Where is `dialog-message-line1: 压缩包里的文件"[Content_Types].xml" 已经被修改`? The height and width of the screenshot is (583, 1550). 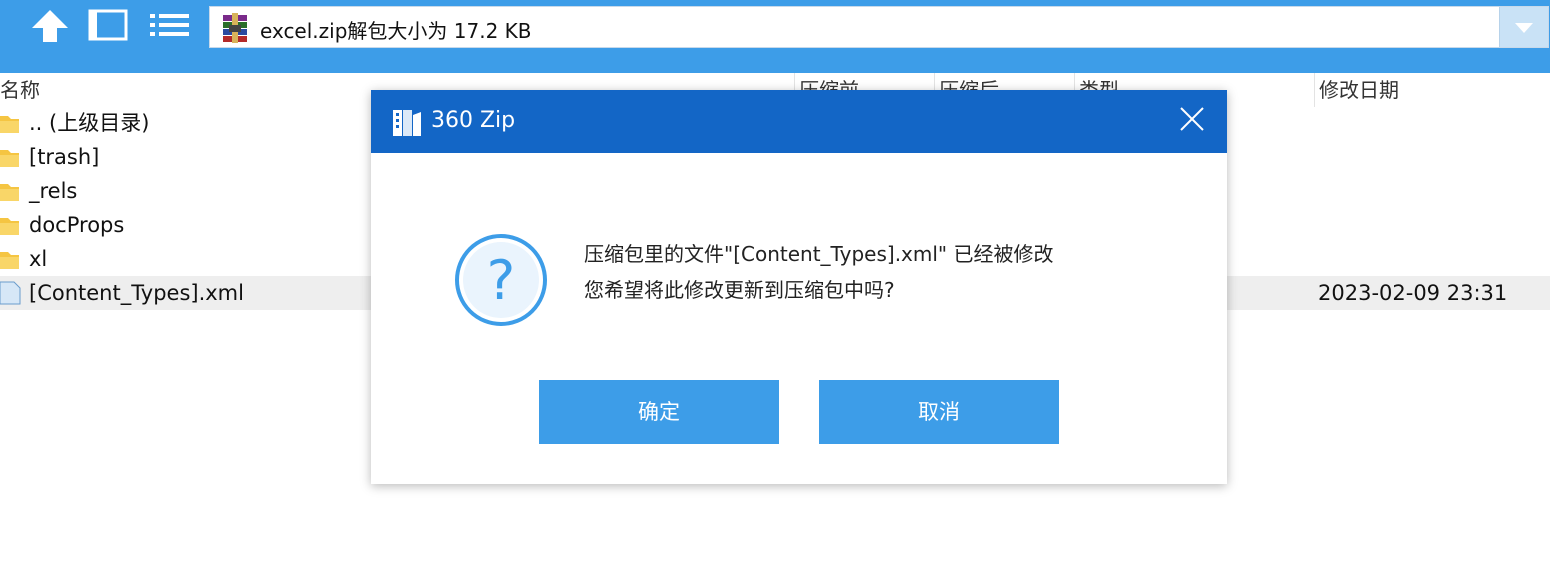
dialog-message-line1: 压缩包里的文件"[Content_Types].xml" 已经被修改 is located at coordinates (819, 254).